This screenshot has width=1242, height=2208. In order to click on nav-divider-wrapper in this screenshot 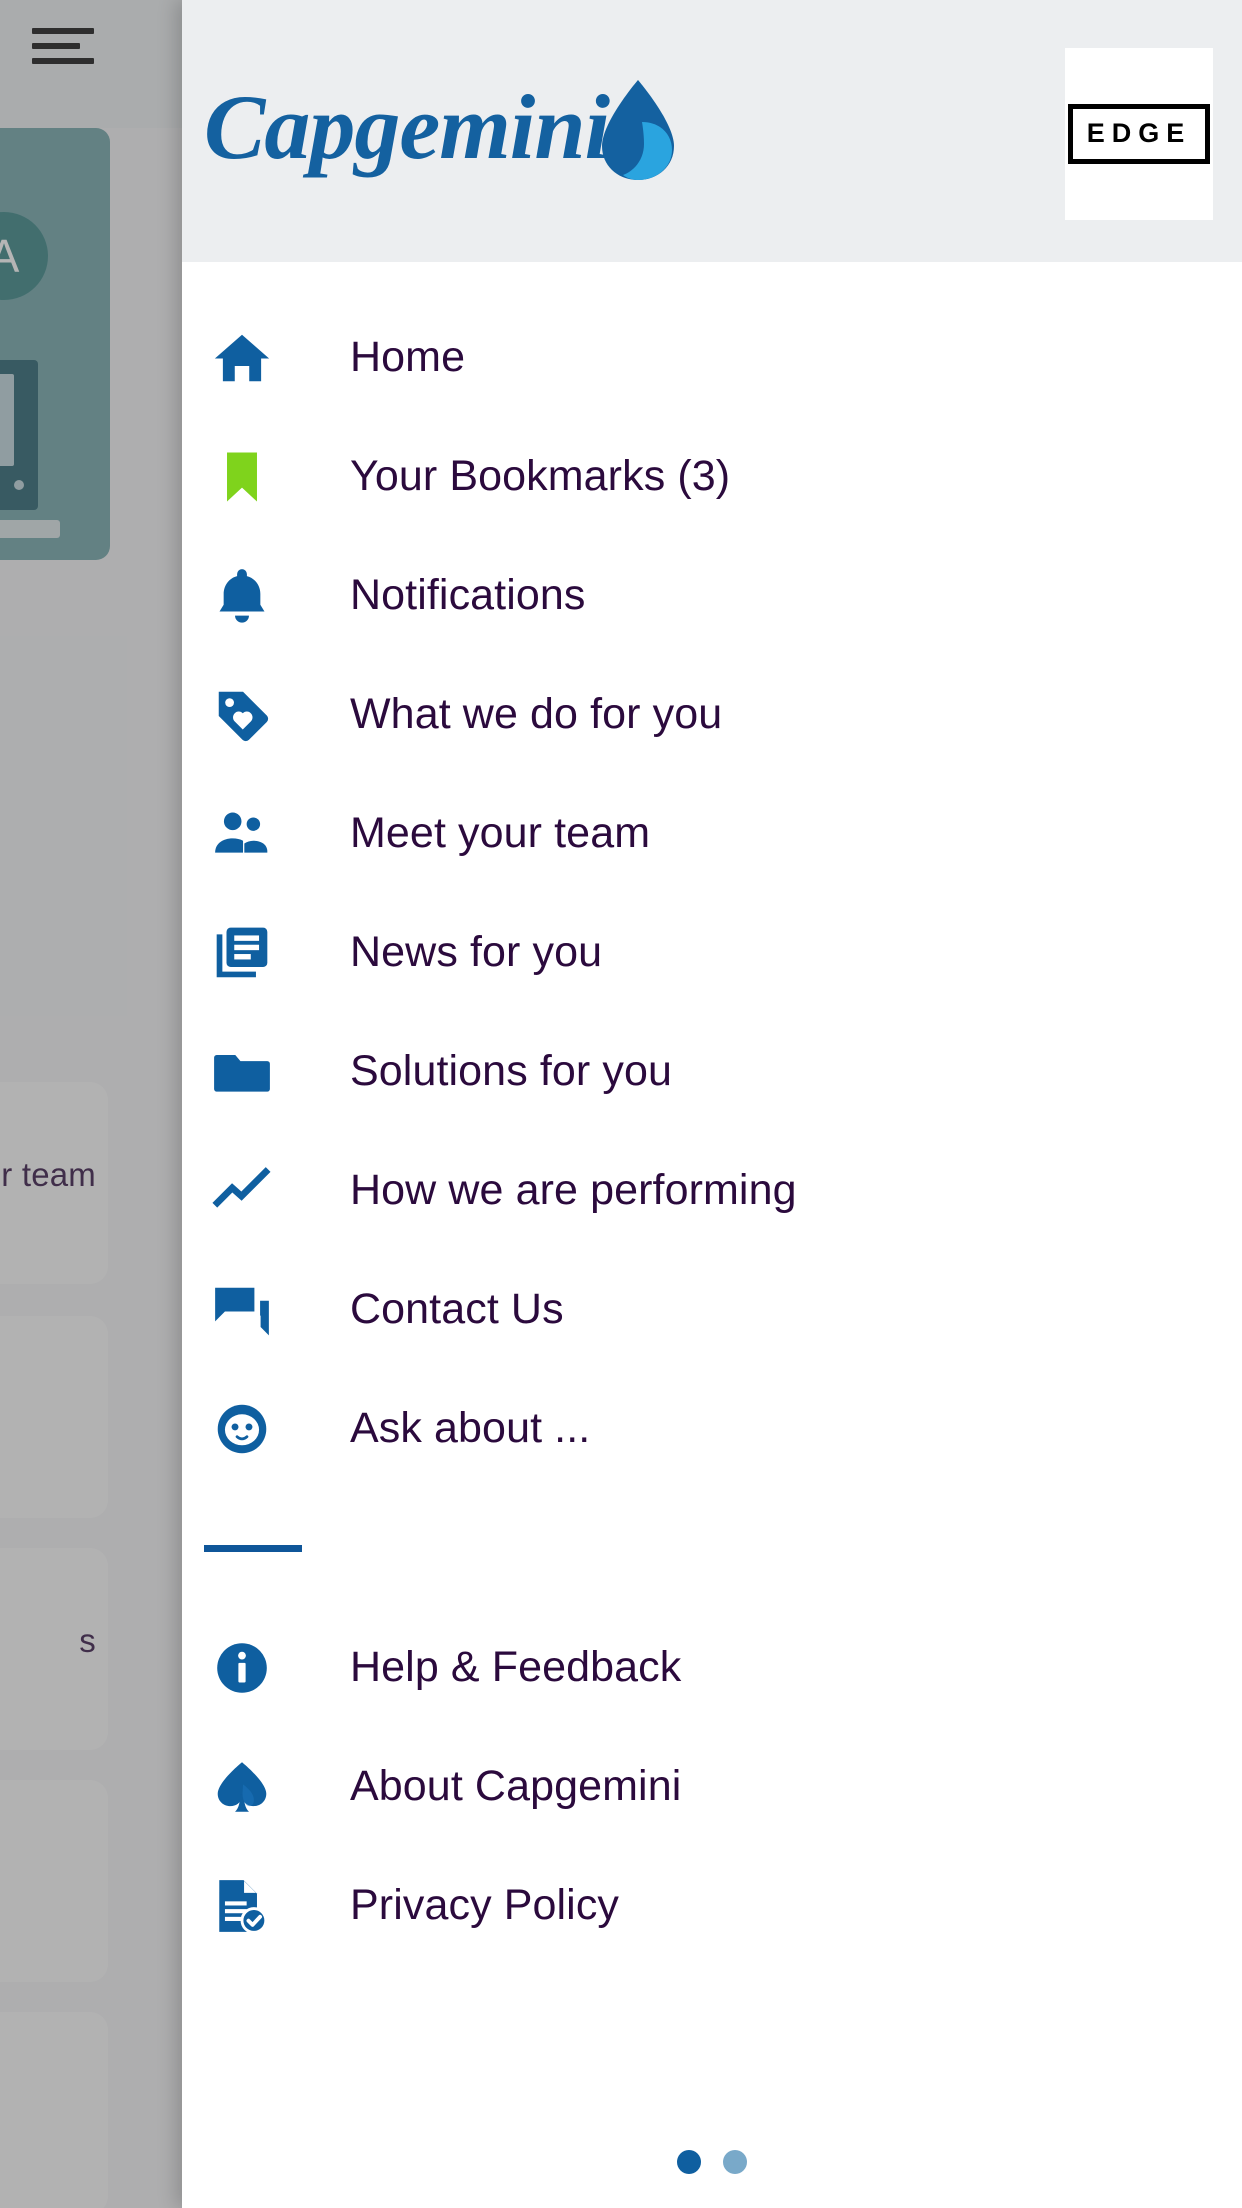, I will do `click(712, 1548)`.